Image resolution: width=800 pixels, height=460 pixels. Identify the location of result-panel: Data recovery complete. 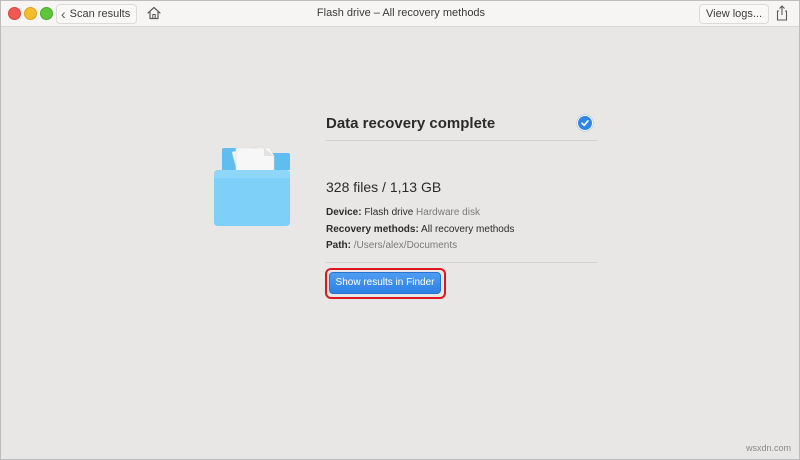
(461, 126).